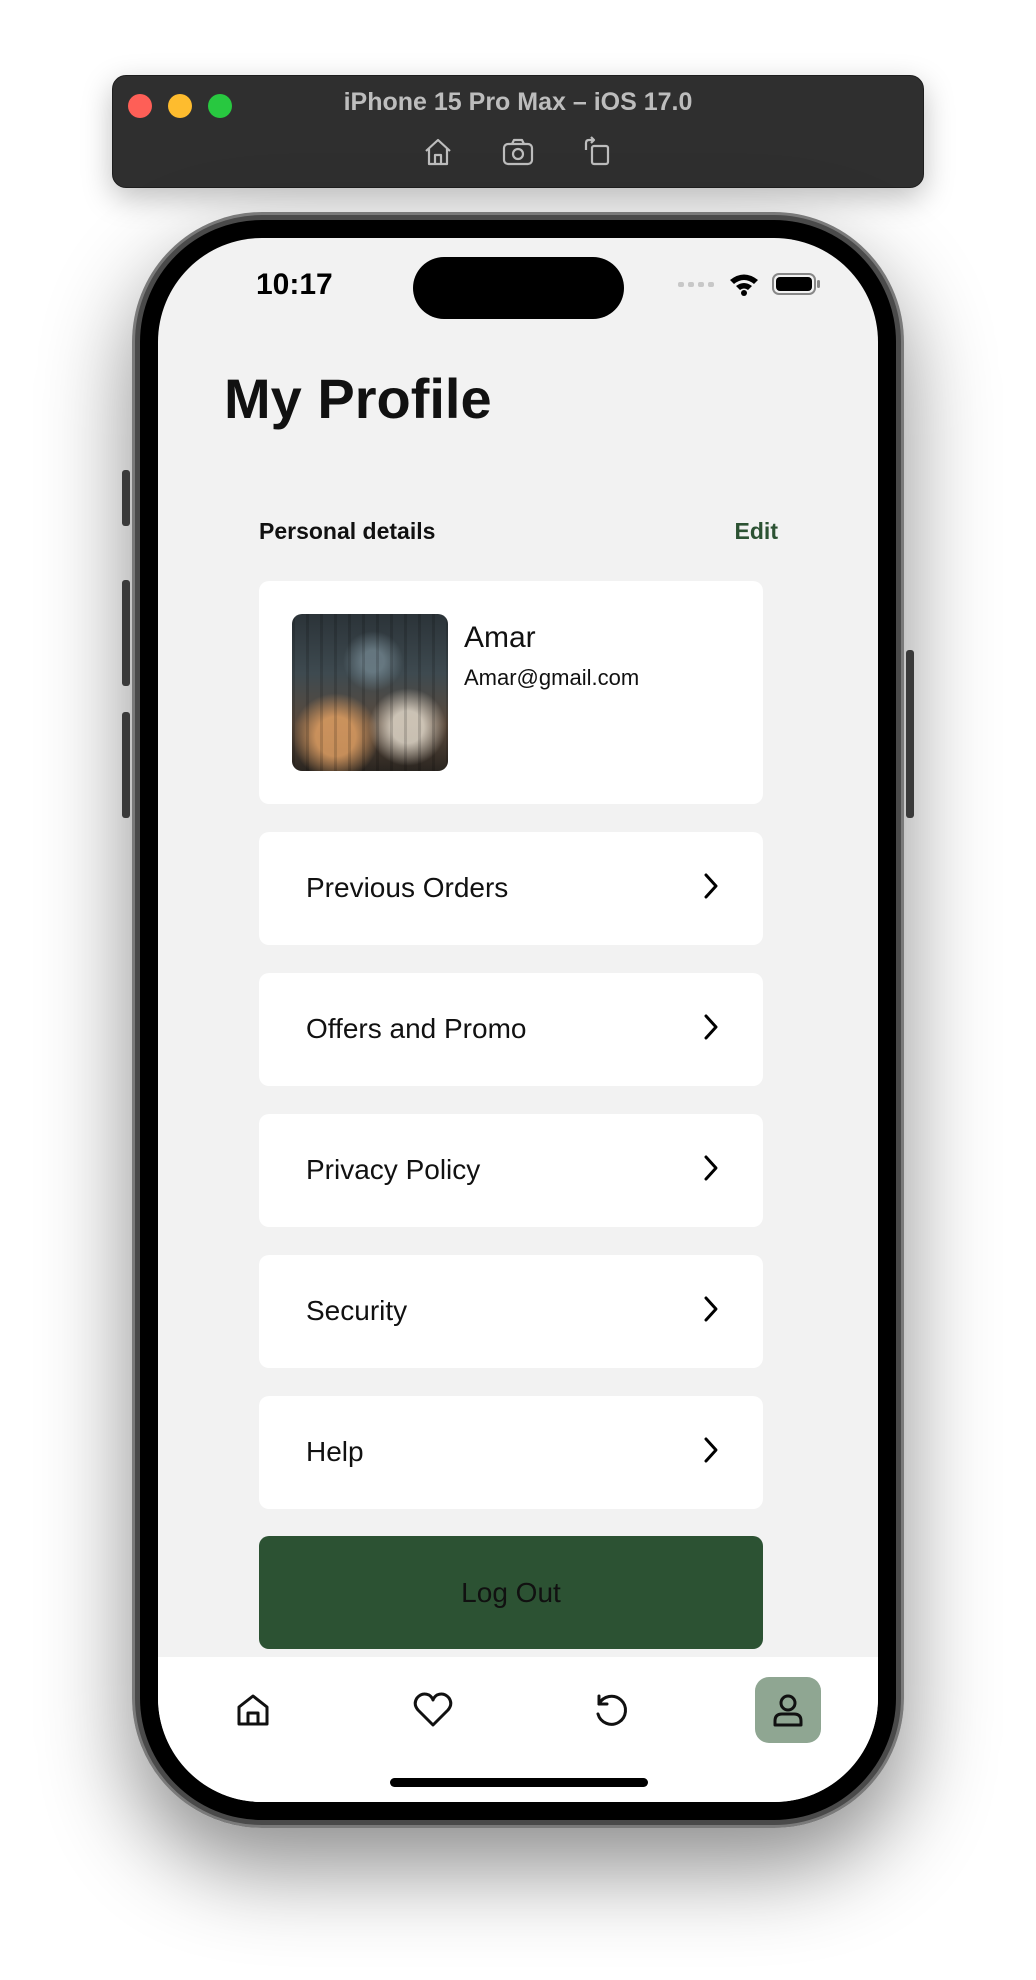 This screenshot has width=1036, height=1980. Describe the element at coordinates (511, 888) in the screenshot. I see `menu-item-previous-orders: Previous Orders` at that location.